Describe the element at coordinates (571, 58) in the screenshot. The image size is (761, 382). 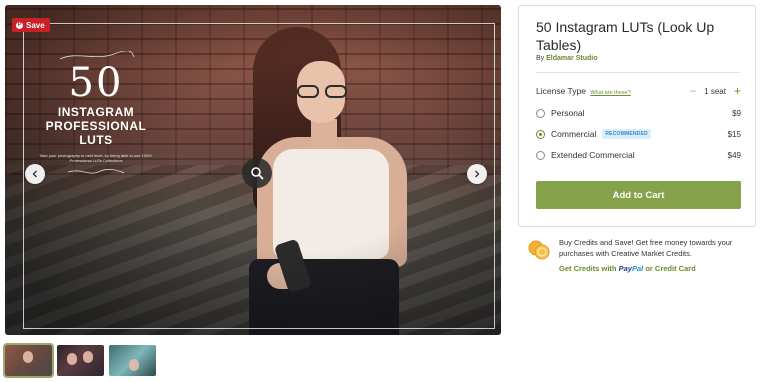
I see `author-link: Eldamar Studio` at that location.